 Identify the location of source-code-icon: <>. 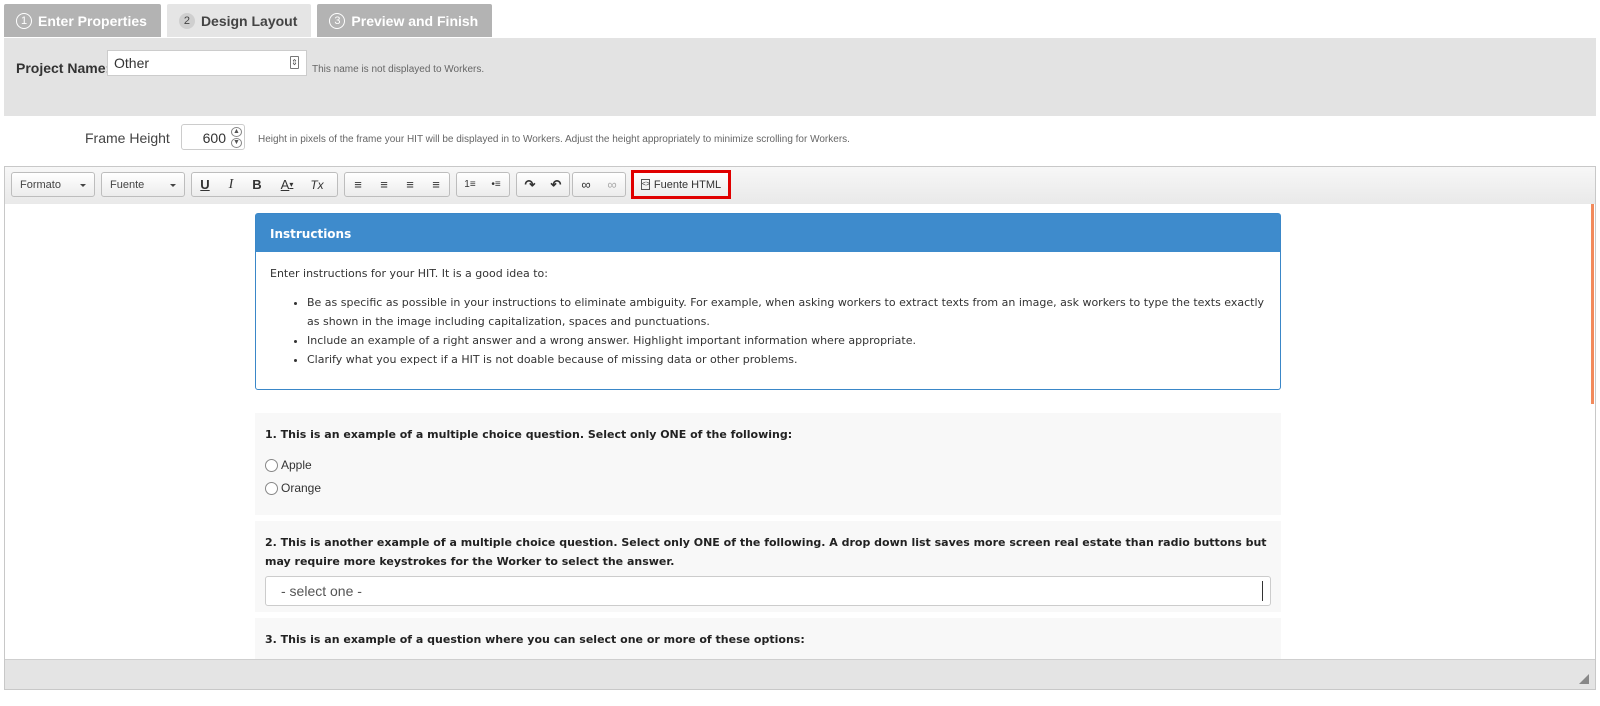
(645, 184).